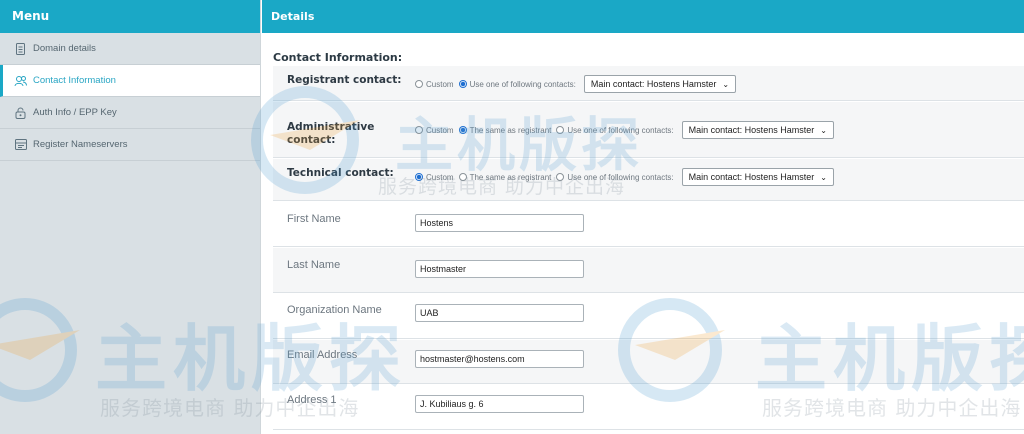 This screenshot has width=1024, height=434. I want to click on address-1-row: Address 1 J. Kubiliaus g. 6, so click(648, 407).